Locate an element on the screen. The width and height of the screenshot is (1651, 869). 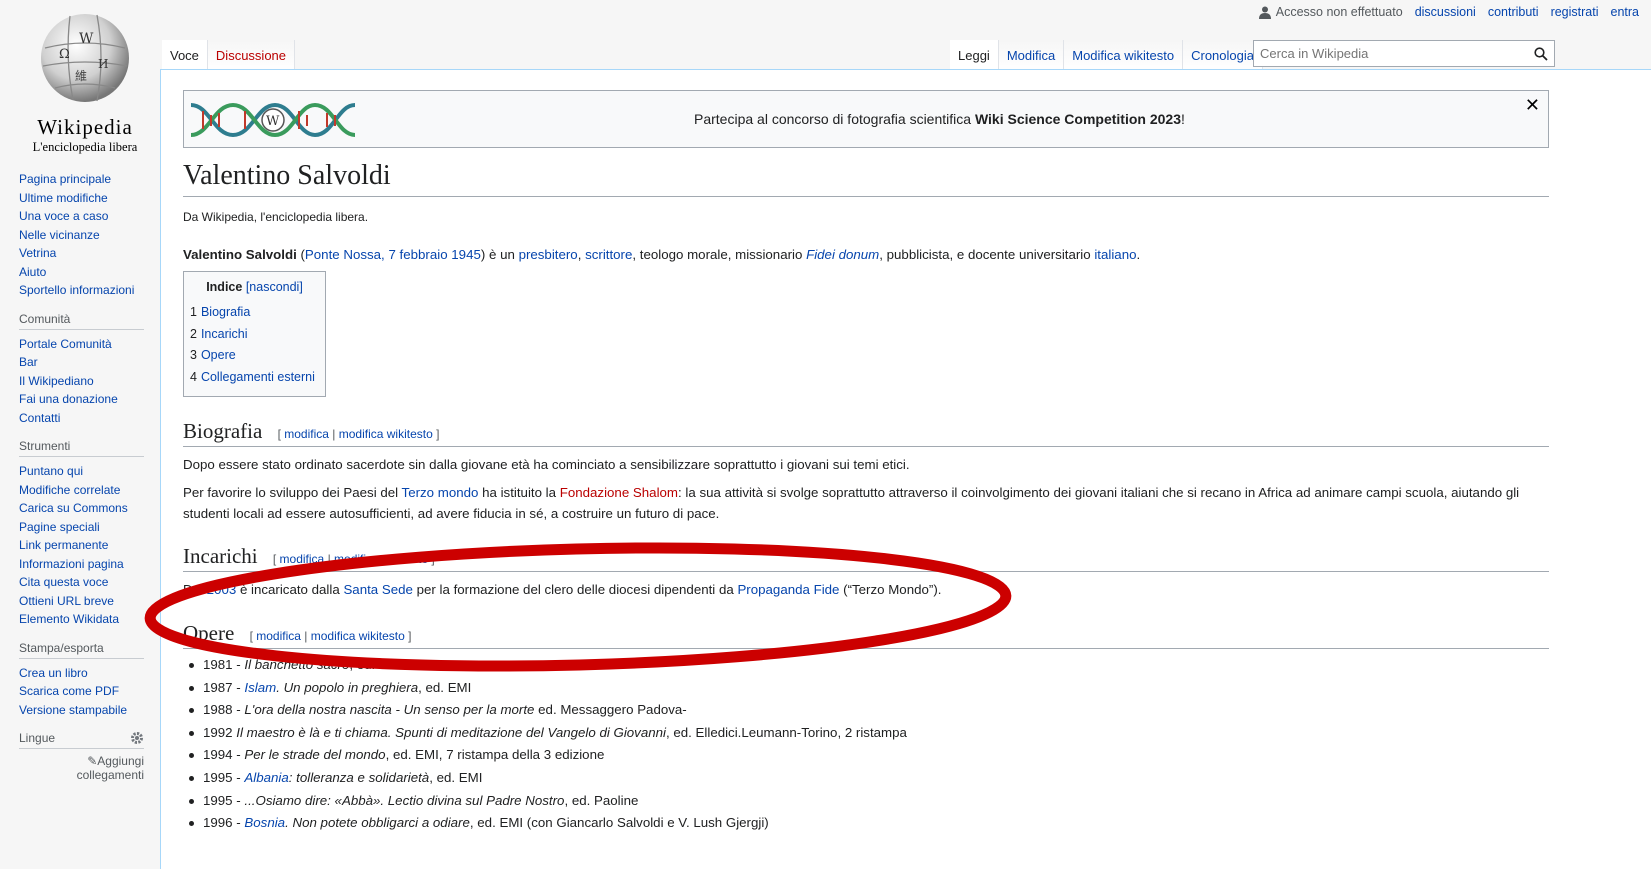
sidebar-item-cite: Cita questa voce is located at coordinates (81, 582).